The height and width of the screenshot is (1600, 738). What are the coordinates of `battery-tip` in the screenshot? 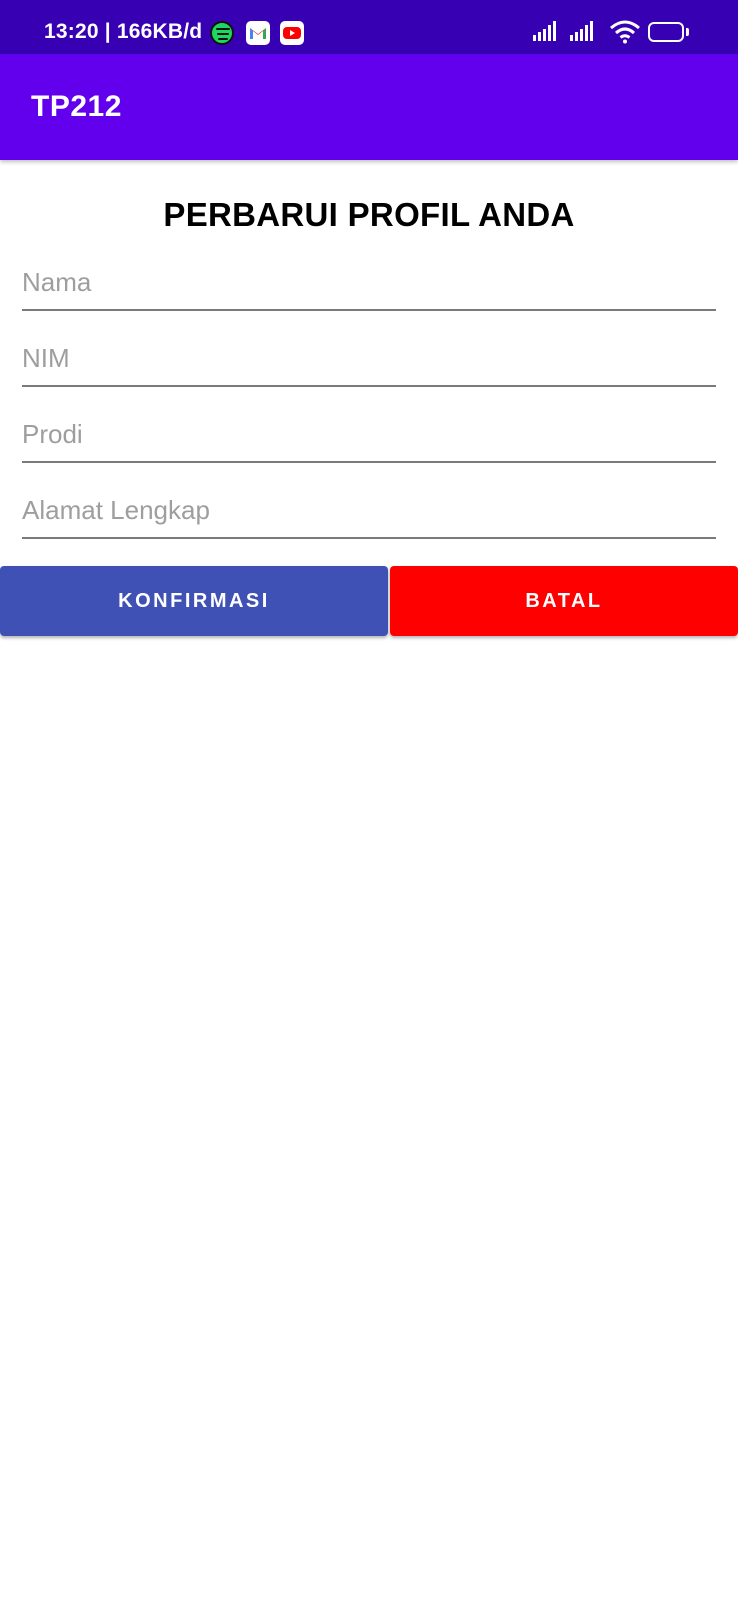 It's located at (687, 32).